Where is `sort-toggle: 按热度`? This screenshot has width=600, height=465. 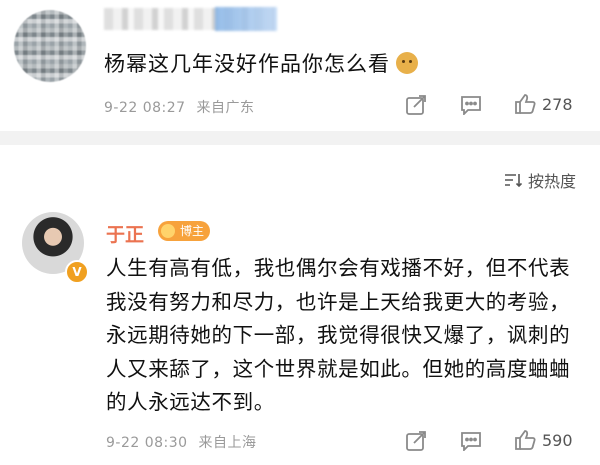
sort-toggle: 按热度 is located at coordinates (540, 180).